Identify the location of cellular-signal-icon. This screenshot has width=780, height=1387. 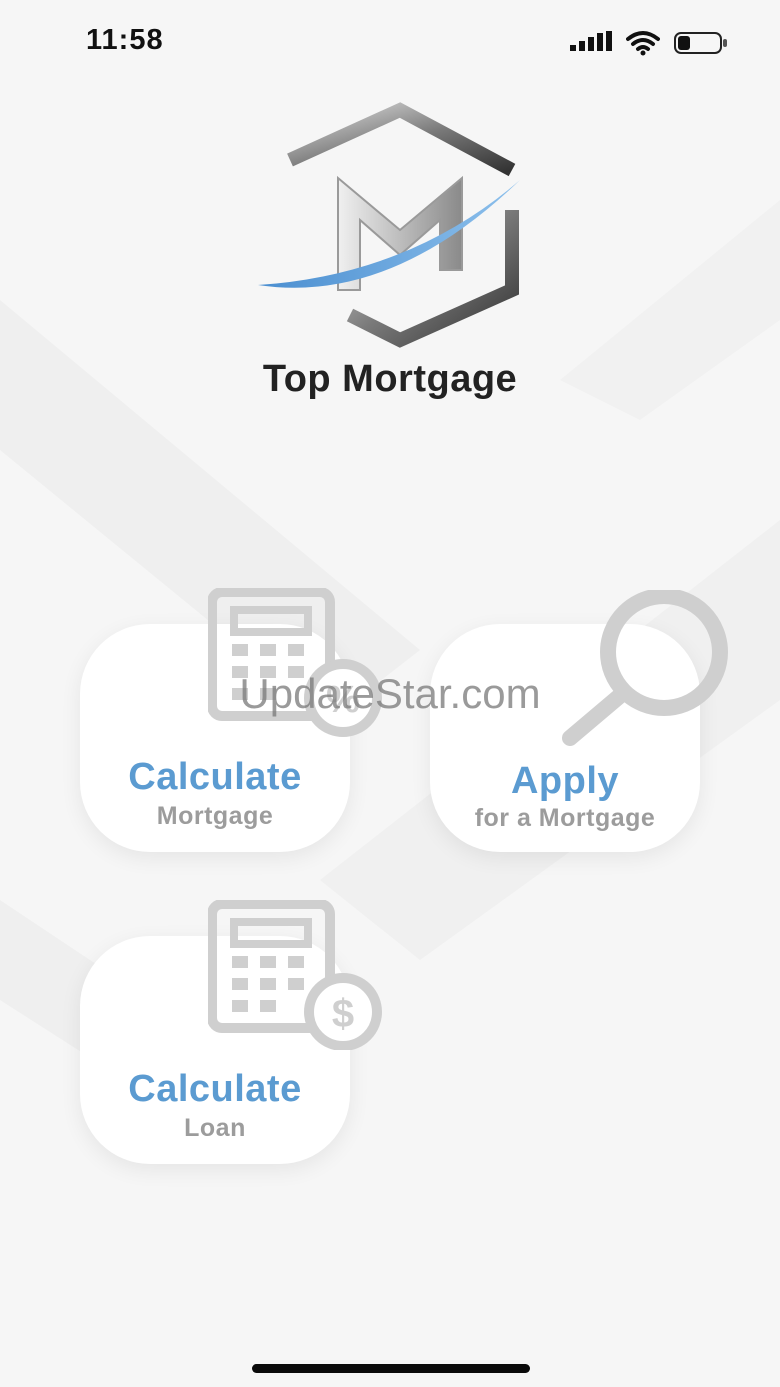
(591, 41).